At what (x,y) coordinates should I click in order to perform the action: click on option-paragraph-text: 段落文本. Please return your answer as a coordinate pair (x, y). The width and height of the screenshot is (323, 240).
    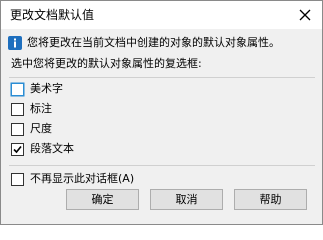
    Looking at the image, I should click on (42, 149).